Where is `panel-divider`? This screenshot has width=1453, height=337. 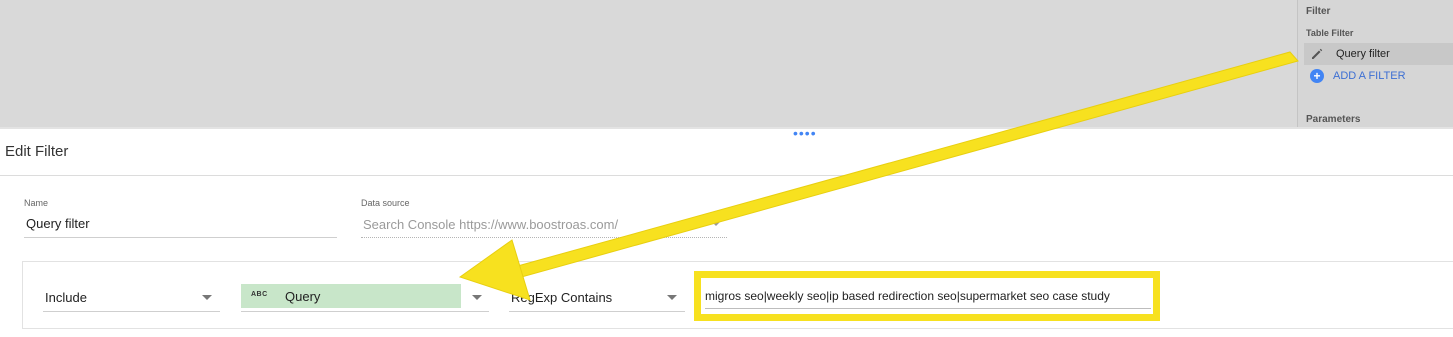
panel-divider is located at coordinates (726, 128).